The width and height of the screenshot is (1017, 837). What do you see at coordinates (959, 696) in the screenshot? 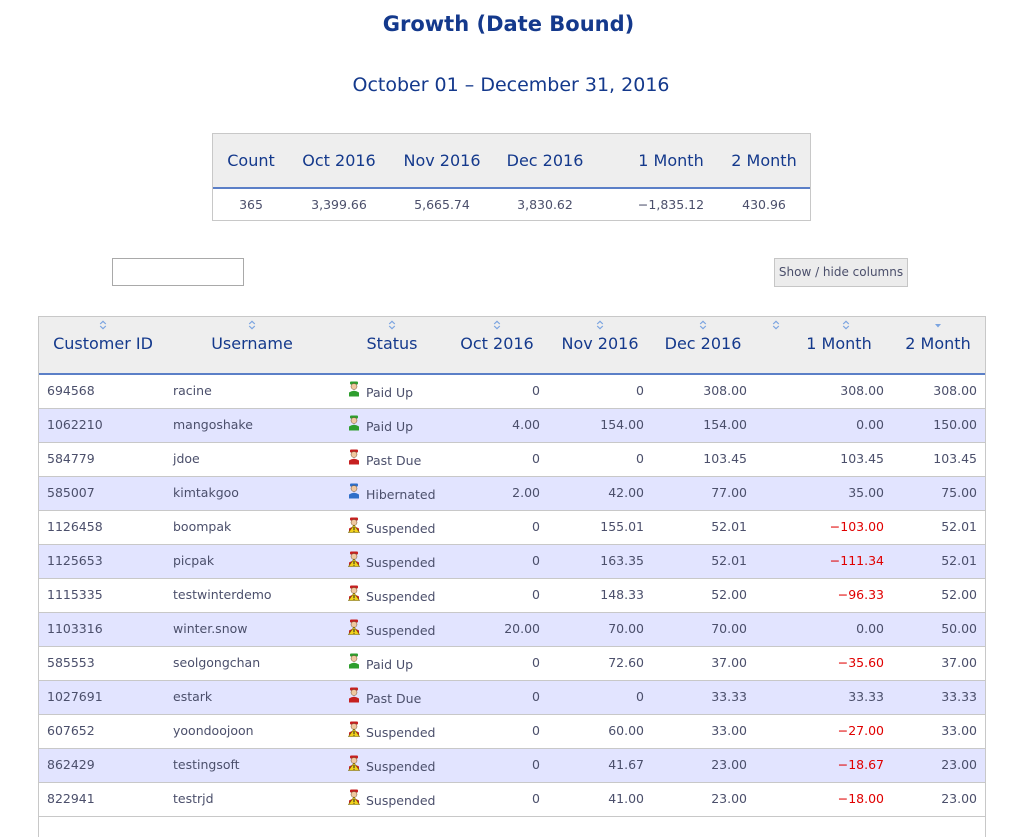
I see `2-month-cell: 33.33` at bounding box center [959, 696].